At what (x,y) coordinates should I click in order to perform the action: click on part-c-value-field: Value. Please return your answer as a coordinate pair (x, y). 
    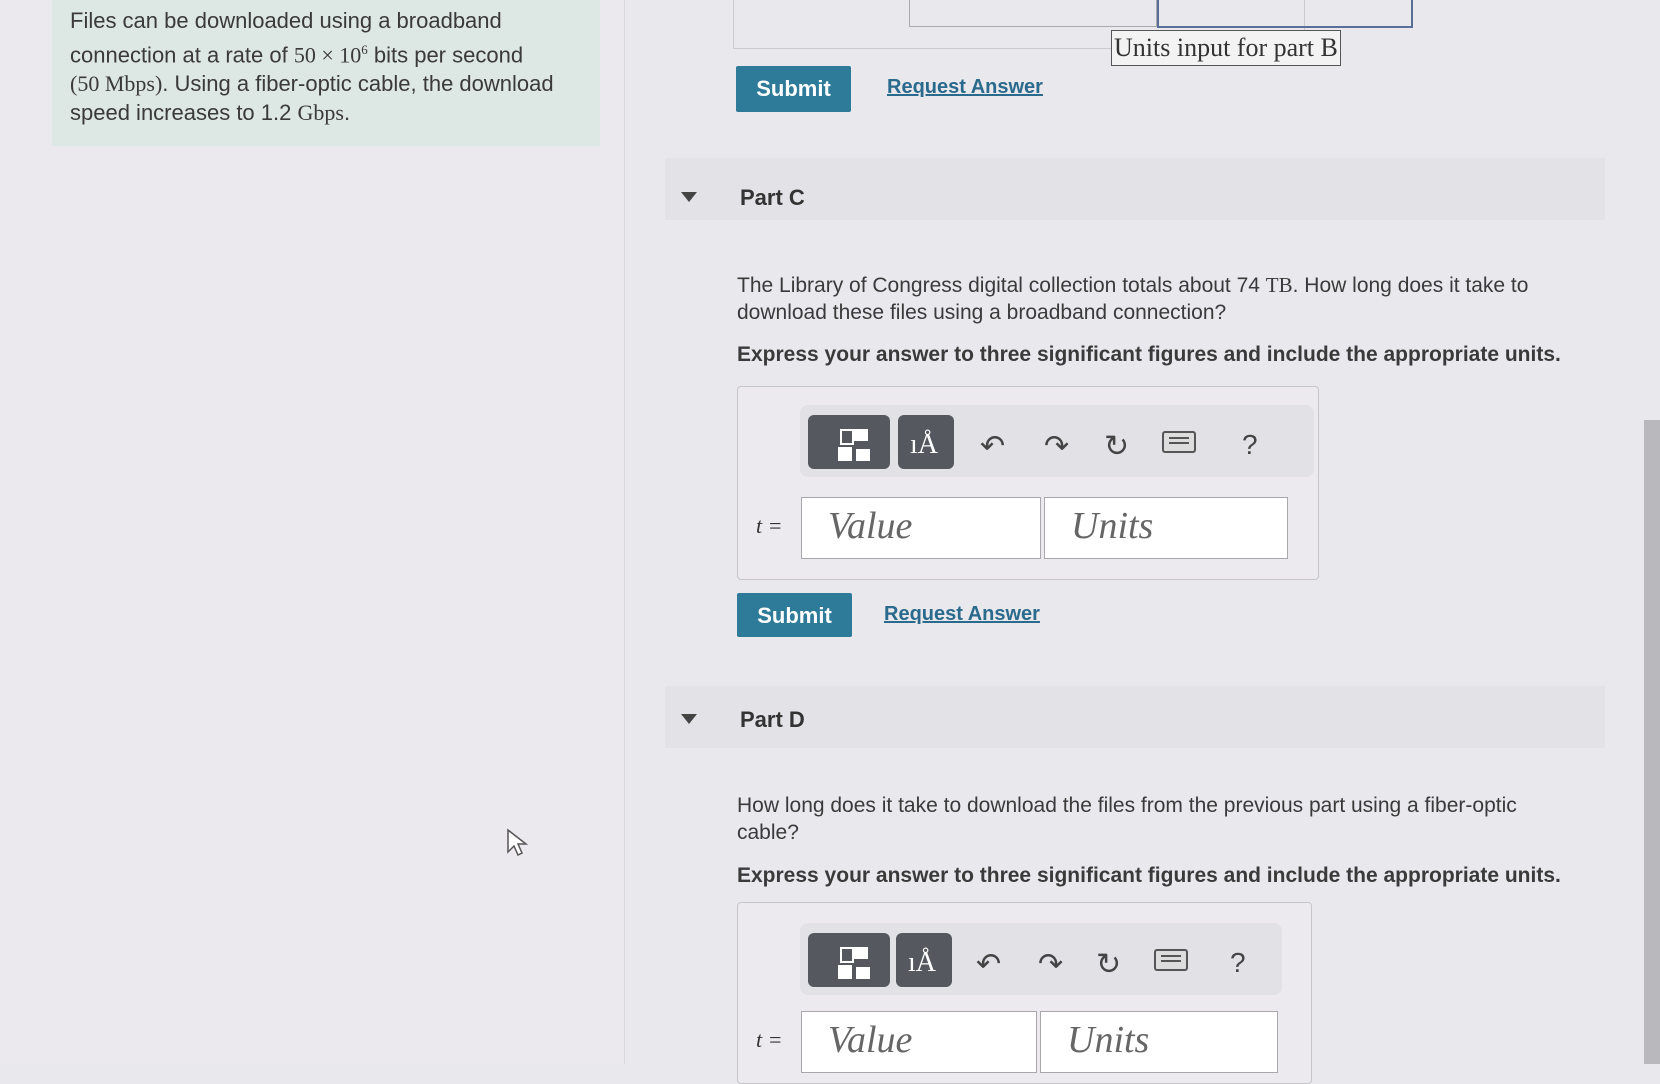
    Looking at the image, I should click on (921, 528).